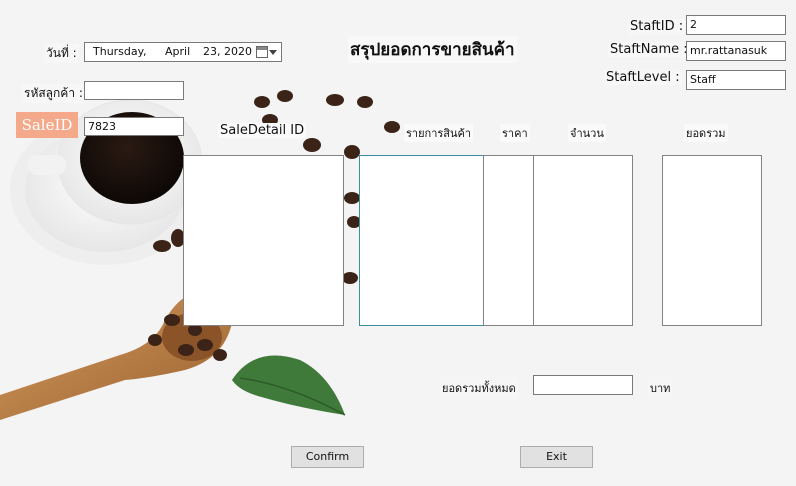  Describe the element at coordinates (736, 80) in the screenshot. I see `staff-level-input: Staff` at that location.